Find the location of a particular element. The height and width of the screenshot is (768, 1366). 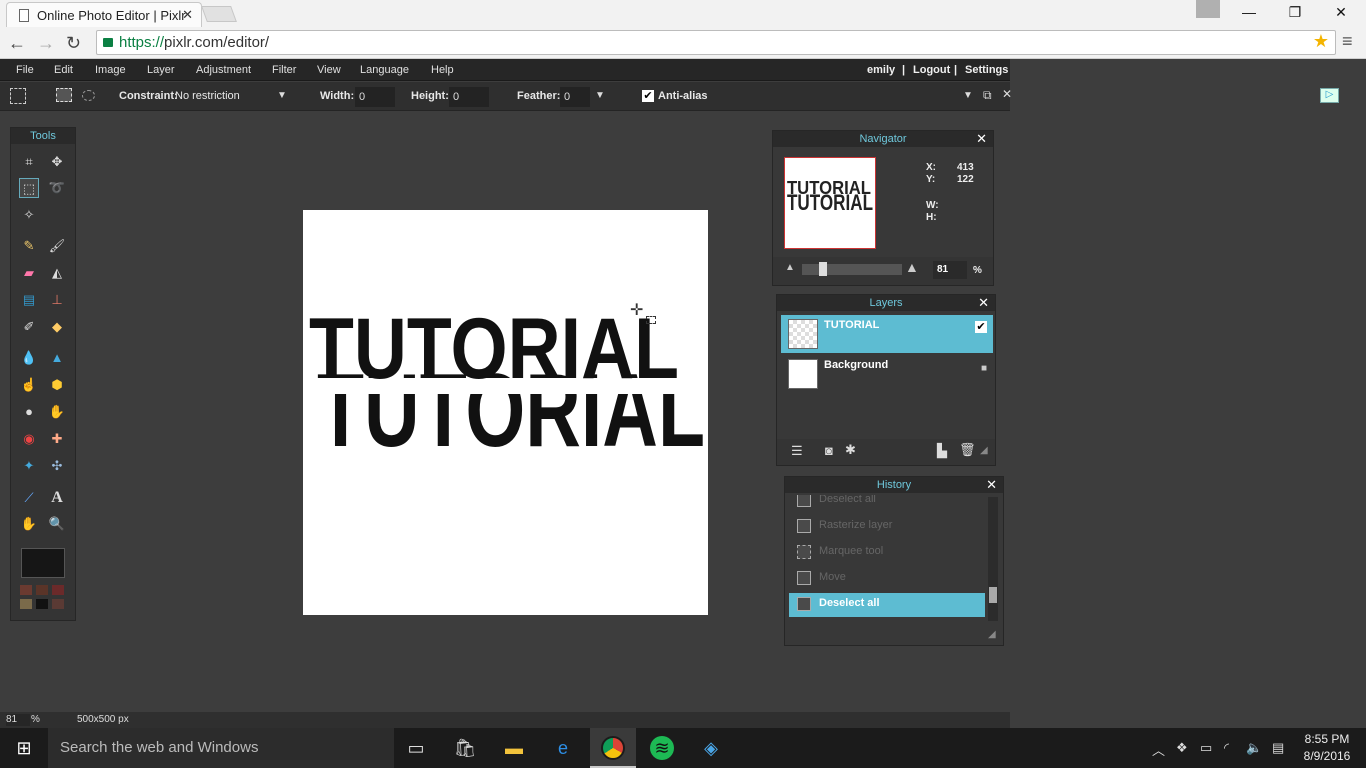

move-icon: ✥ is located at coordinates (57, 162).